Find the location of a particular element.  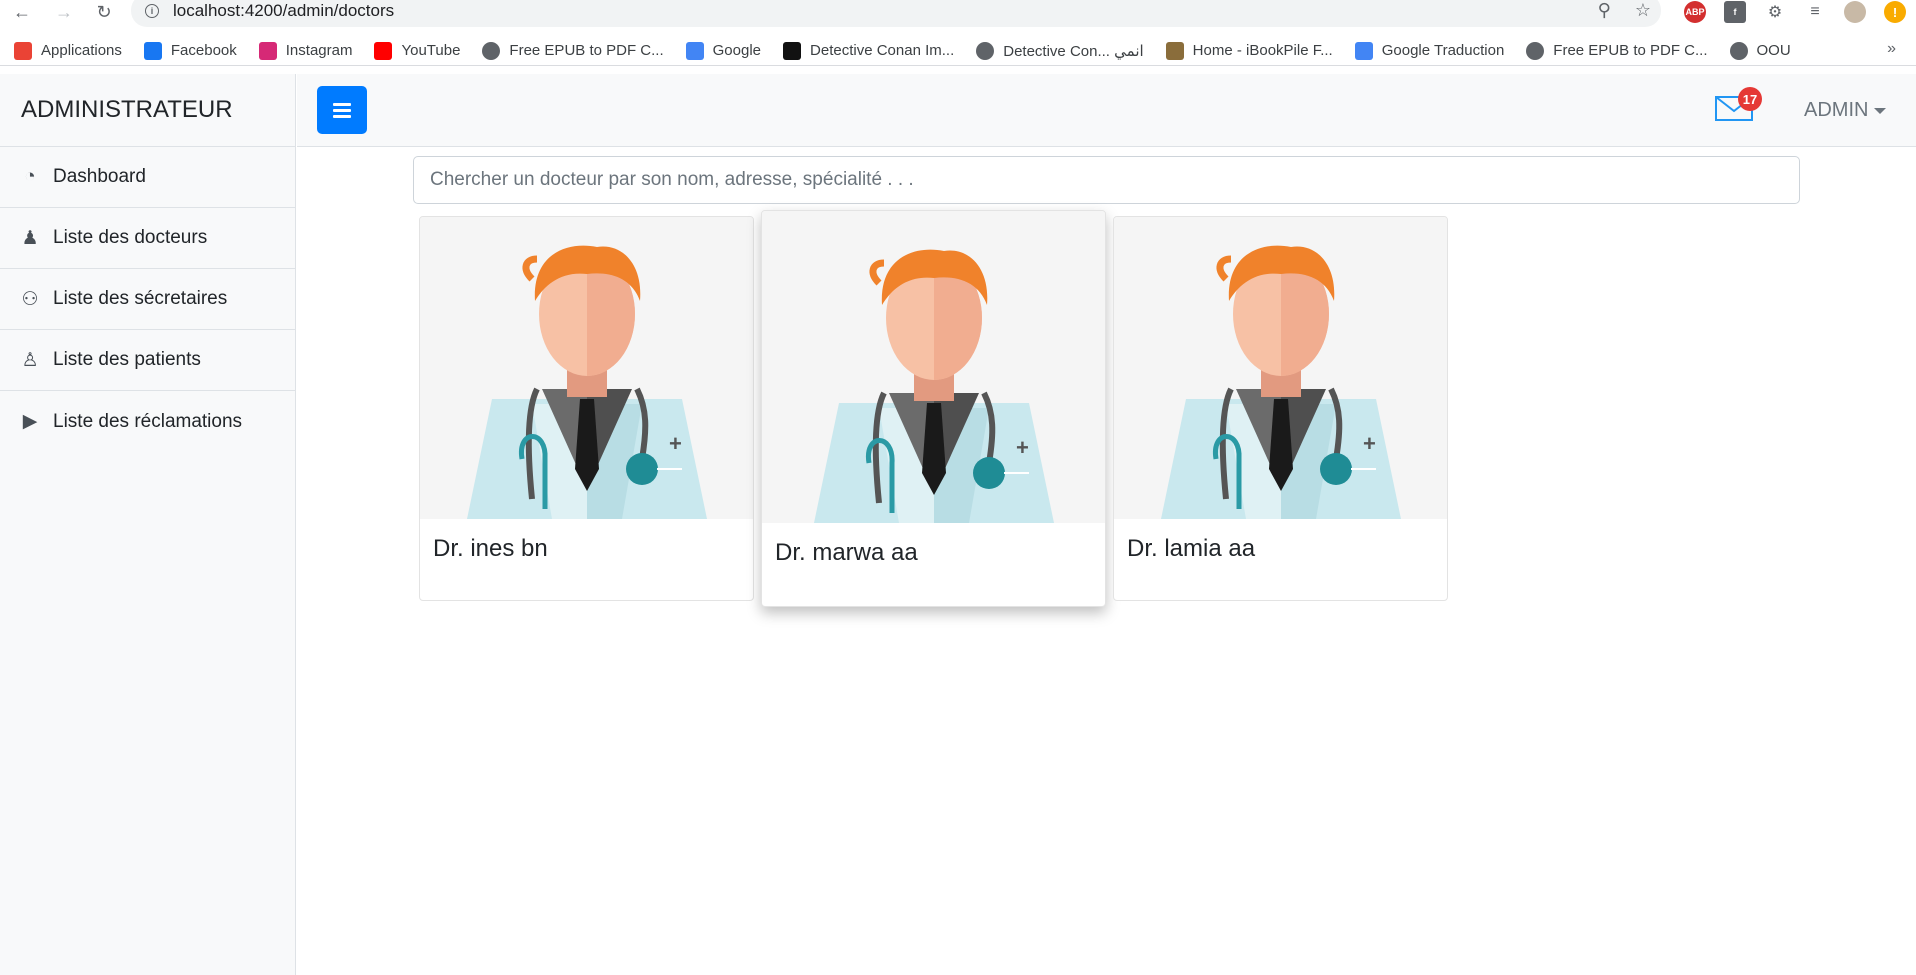

bookmark-item: Google Traduction is located at coordinates (1429, 50).